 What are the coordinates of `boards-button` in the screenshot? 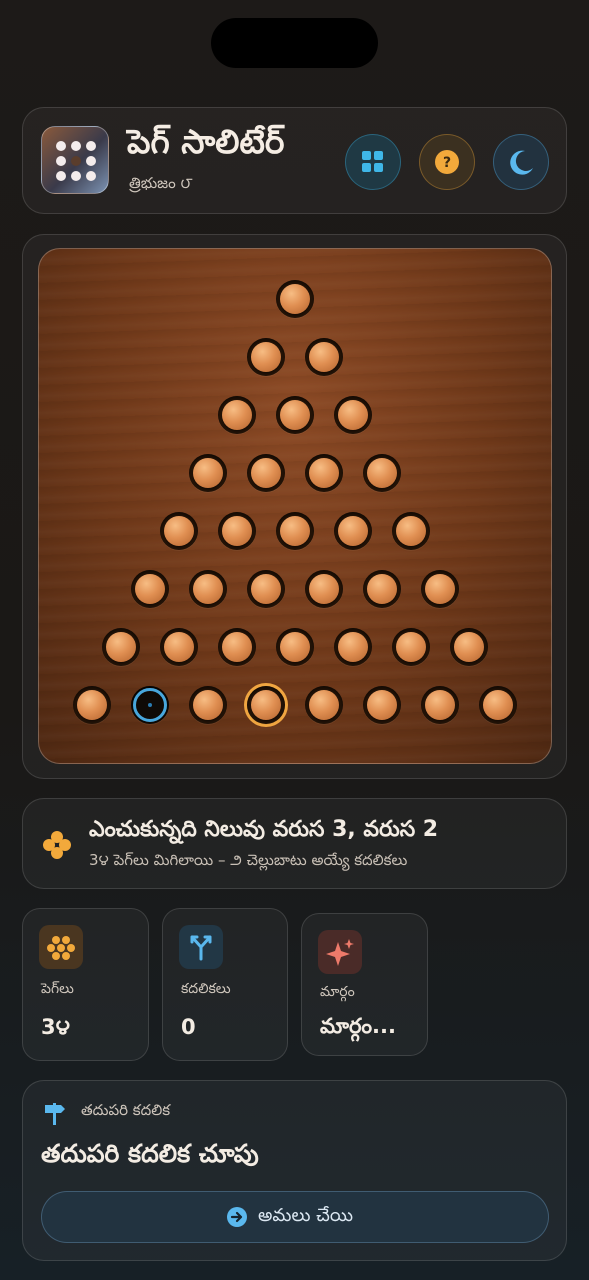 It's located at (373, 162).